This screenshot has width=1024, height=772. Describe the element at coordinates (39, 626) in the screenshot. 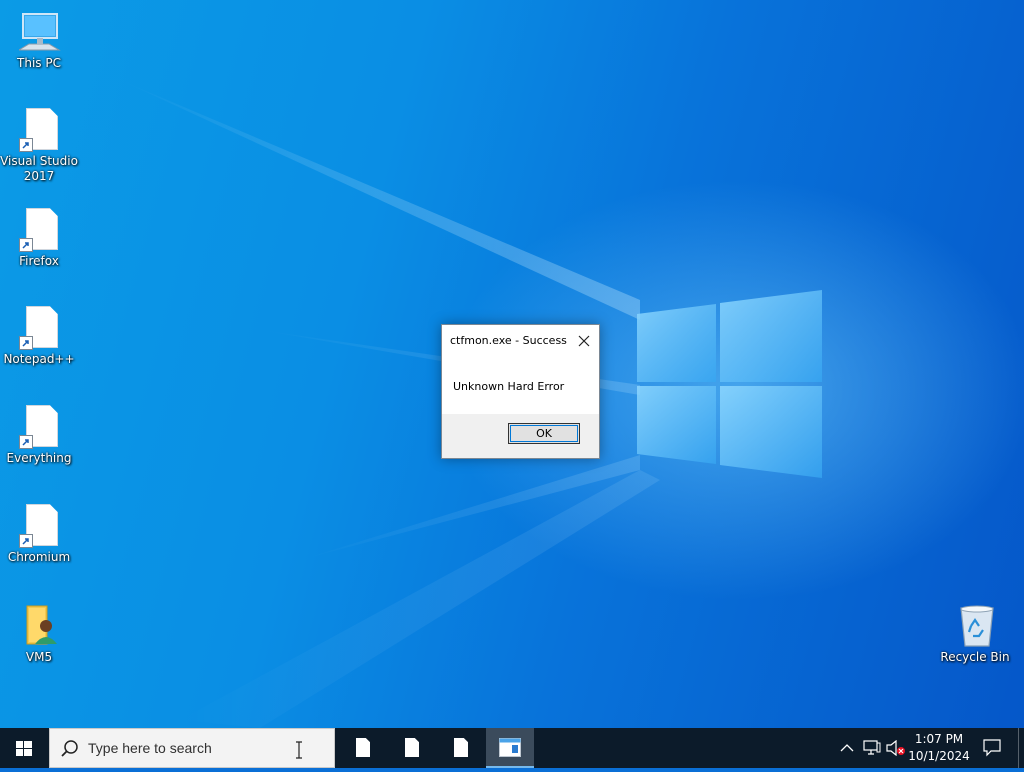

I see `user-folder-icon` at that location.